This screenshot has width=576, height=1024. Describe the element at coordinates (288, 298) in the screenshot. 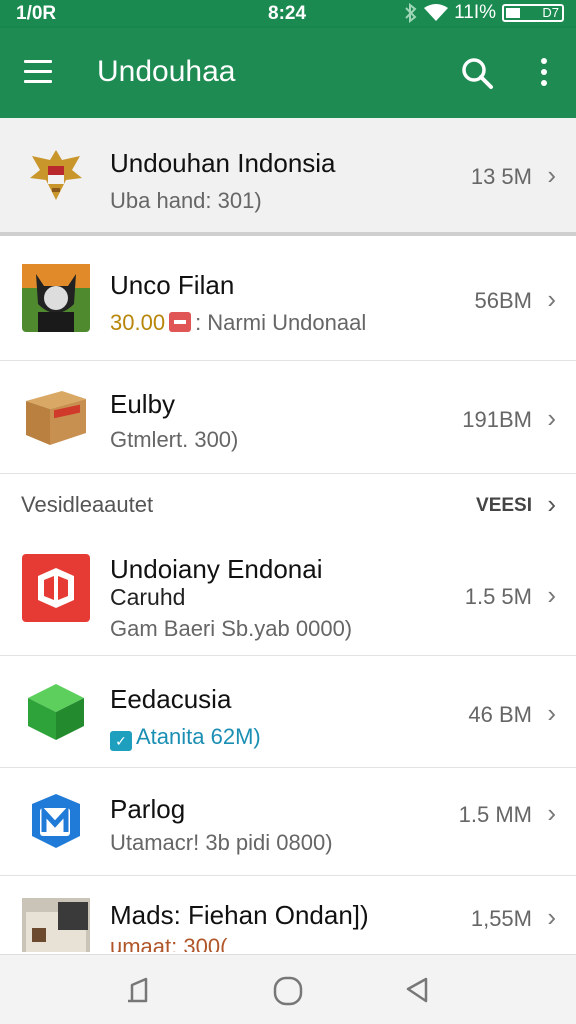

I see `list-item: Unco Filan 30.00 : Narmi Undonaal 56BM ›` at that location.